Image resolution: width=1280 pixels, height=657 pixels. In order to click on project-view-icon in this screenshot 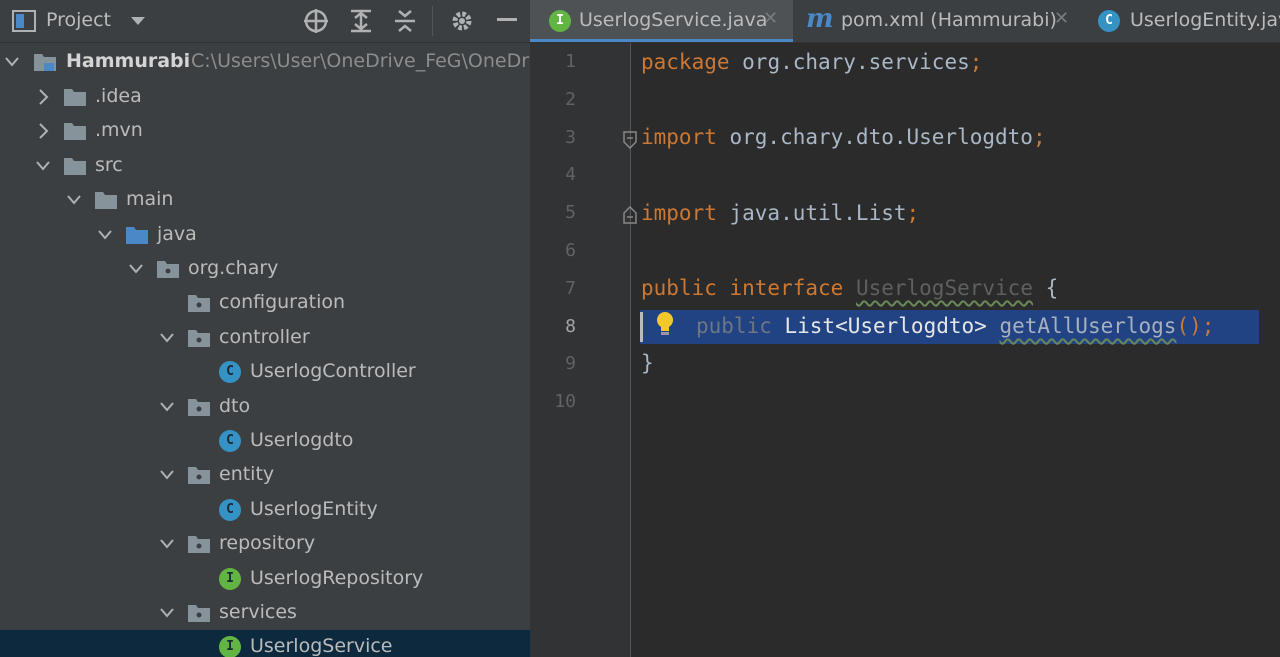, I will do `click(24, 21)`.